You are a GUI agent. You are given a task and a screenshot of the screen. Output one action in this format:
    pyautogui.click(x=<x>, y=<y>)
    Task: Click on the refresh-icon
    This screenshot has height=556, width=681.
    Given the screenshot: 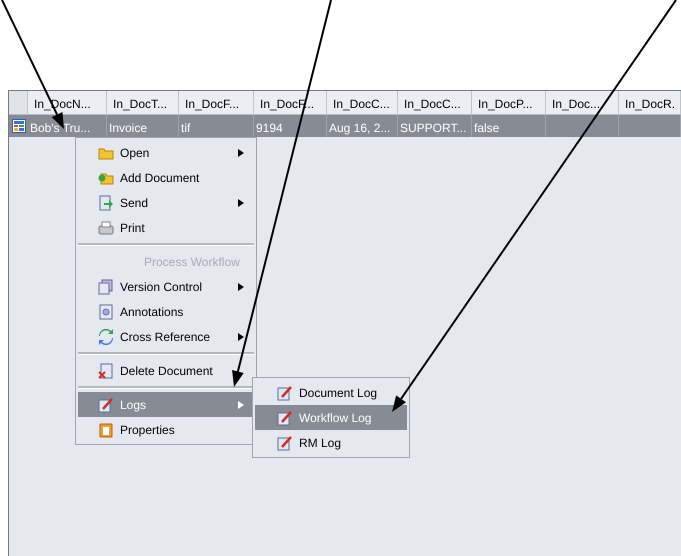 What is the action you would take?
    pyautogui.click(x=106, y=336)
    